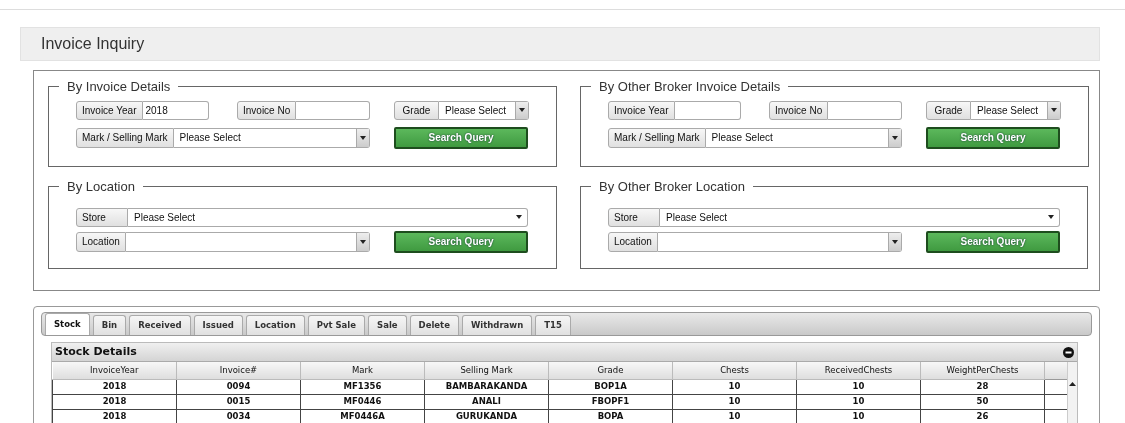  Describe the element at coordinates (109, 325) in the screenshot. I see `tab: Bin` at that location.